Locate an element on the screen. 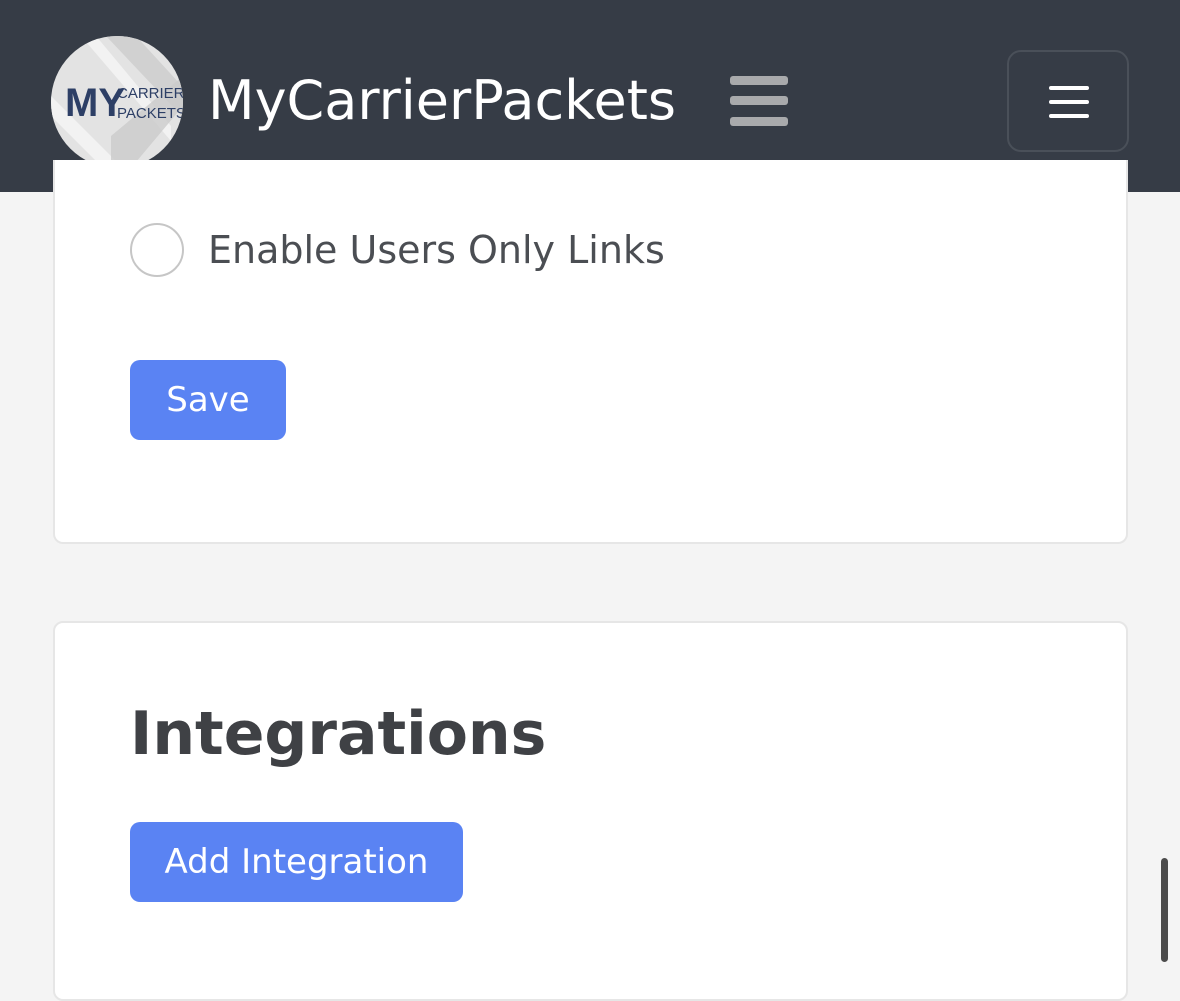 The width and height of the screenshot is (1180, 1001). users-only-links-radio is located at coordinates (157, 250).